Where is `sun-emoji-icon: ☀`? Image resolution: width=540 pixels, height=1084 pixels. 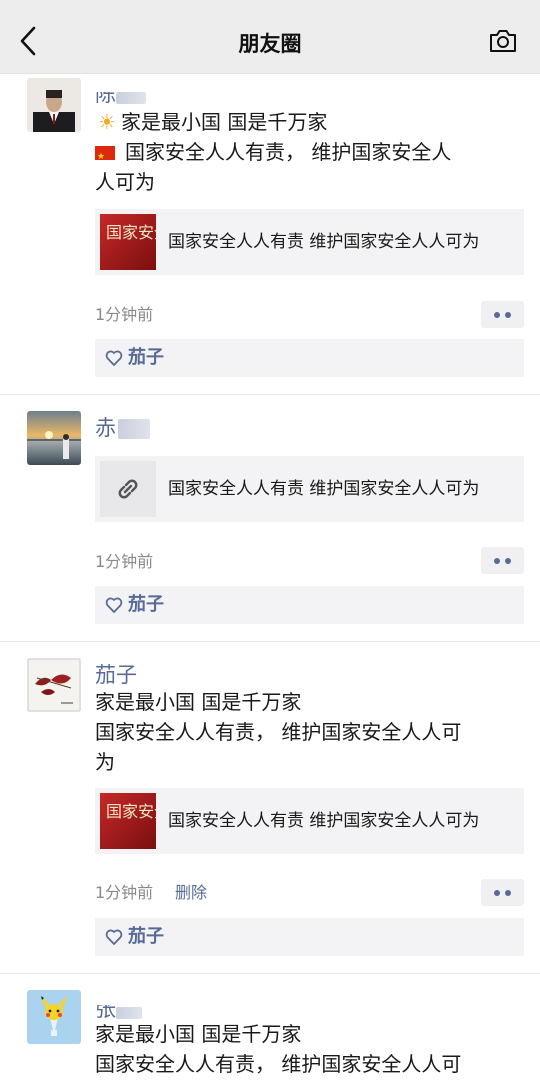 sun-emoji-icon: ☀ is located at coordinates (107, 122).